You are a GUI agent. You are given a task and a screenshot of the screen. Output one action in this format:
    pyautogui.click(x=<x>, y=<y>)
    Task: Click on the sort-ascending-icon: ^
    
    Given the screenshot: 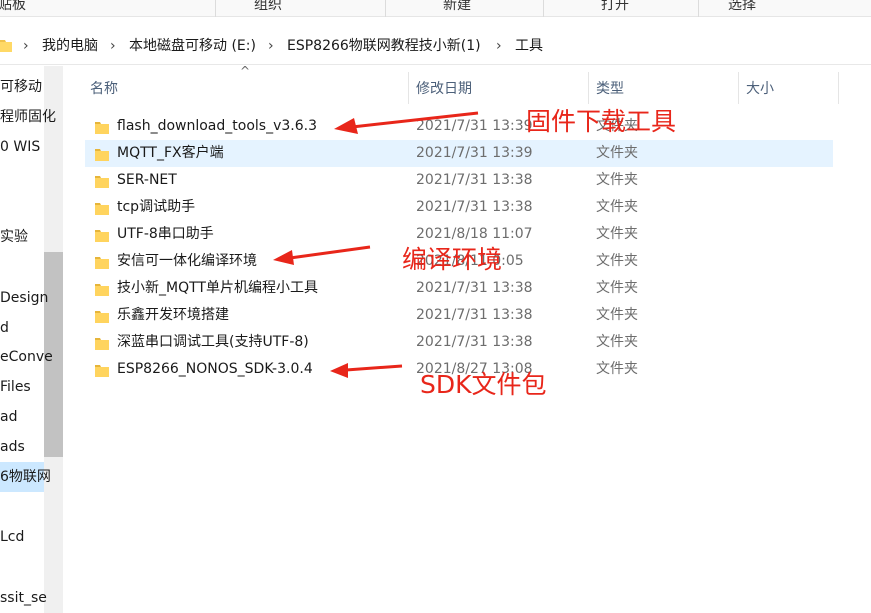 What is the action you would take?
    pyautogui.click(x=245, y=71)
    